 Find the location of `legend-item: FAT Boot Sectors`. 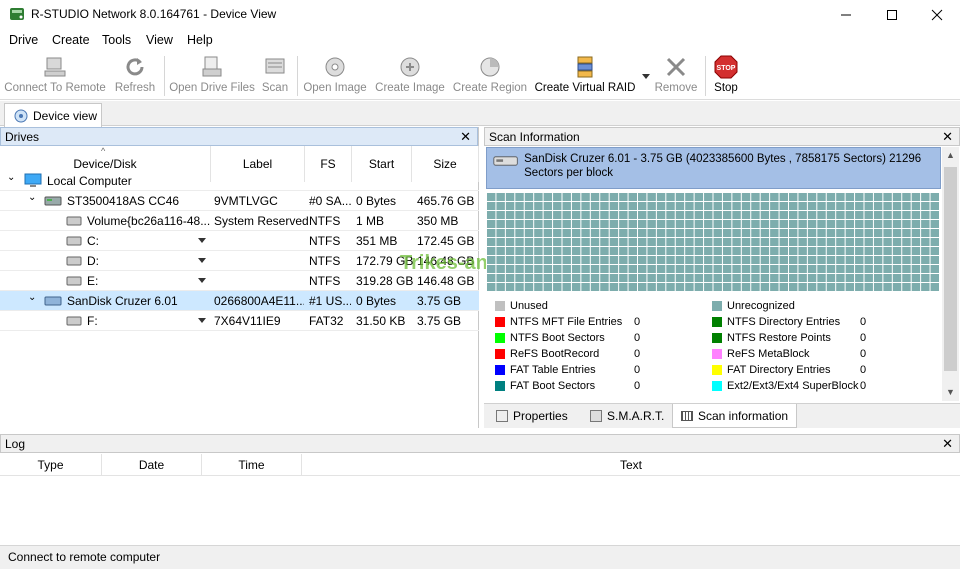

legend-item: FAT Boot Sectors is located at coordinates (545, 386).